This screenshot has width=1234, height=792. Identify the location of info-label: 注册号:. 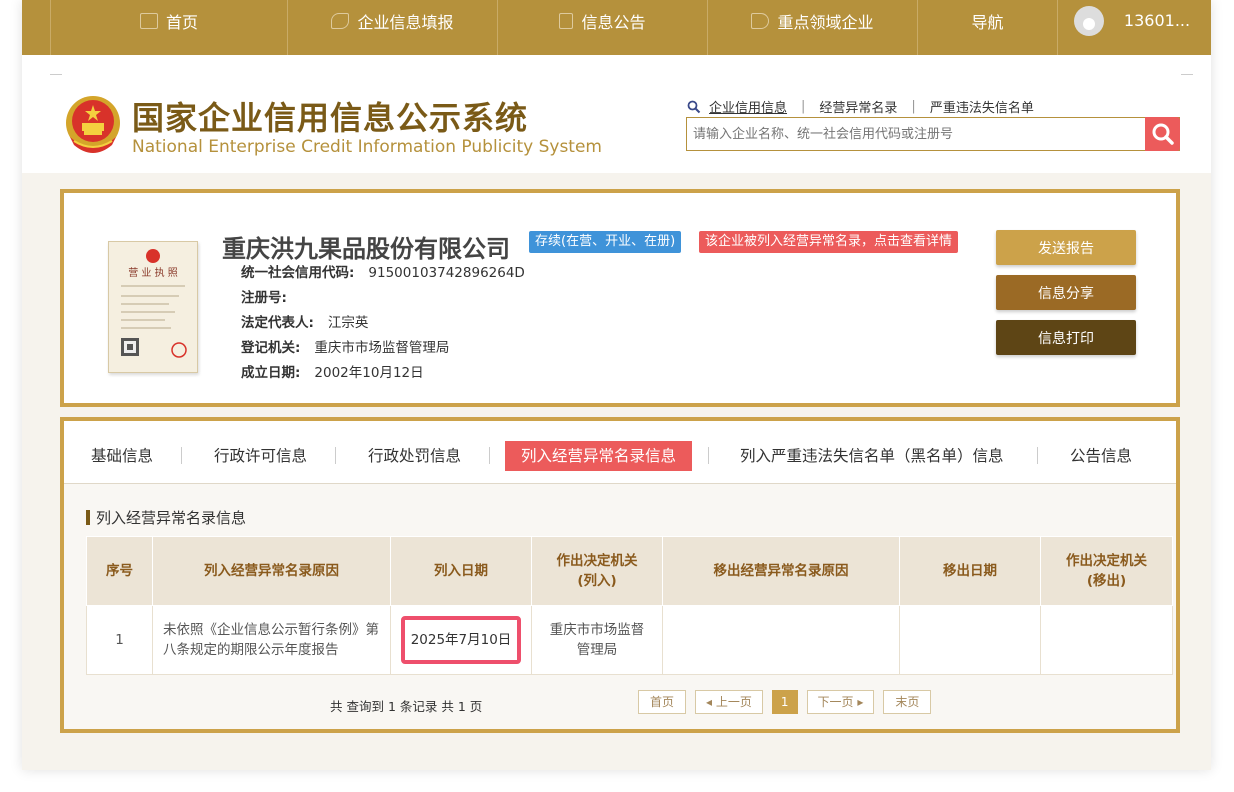
(264, 298).